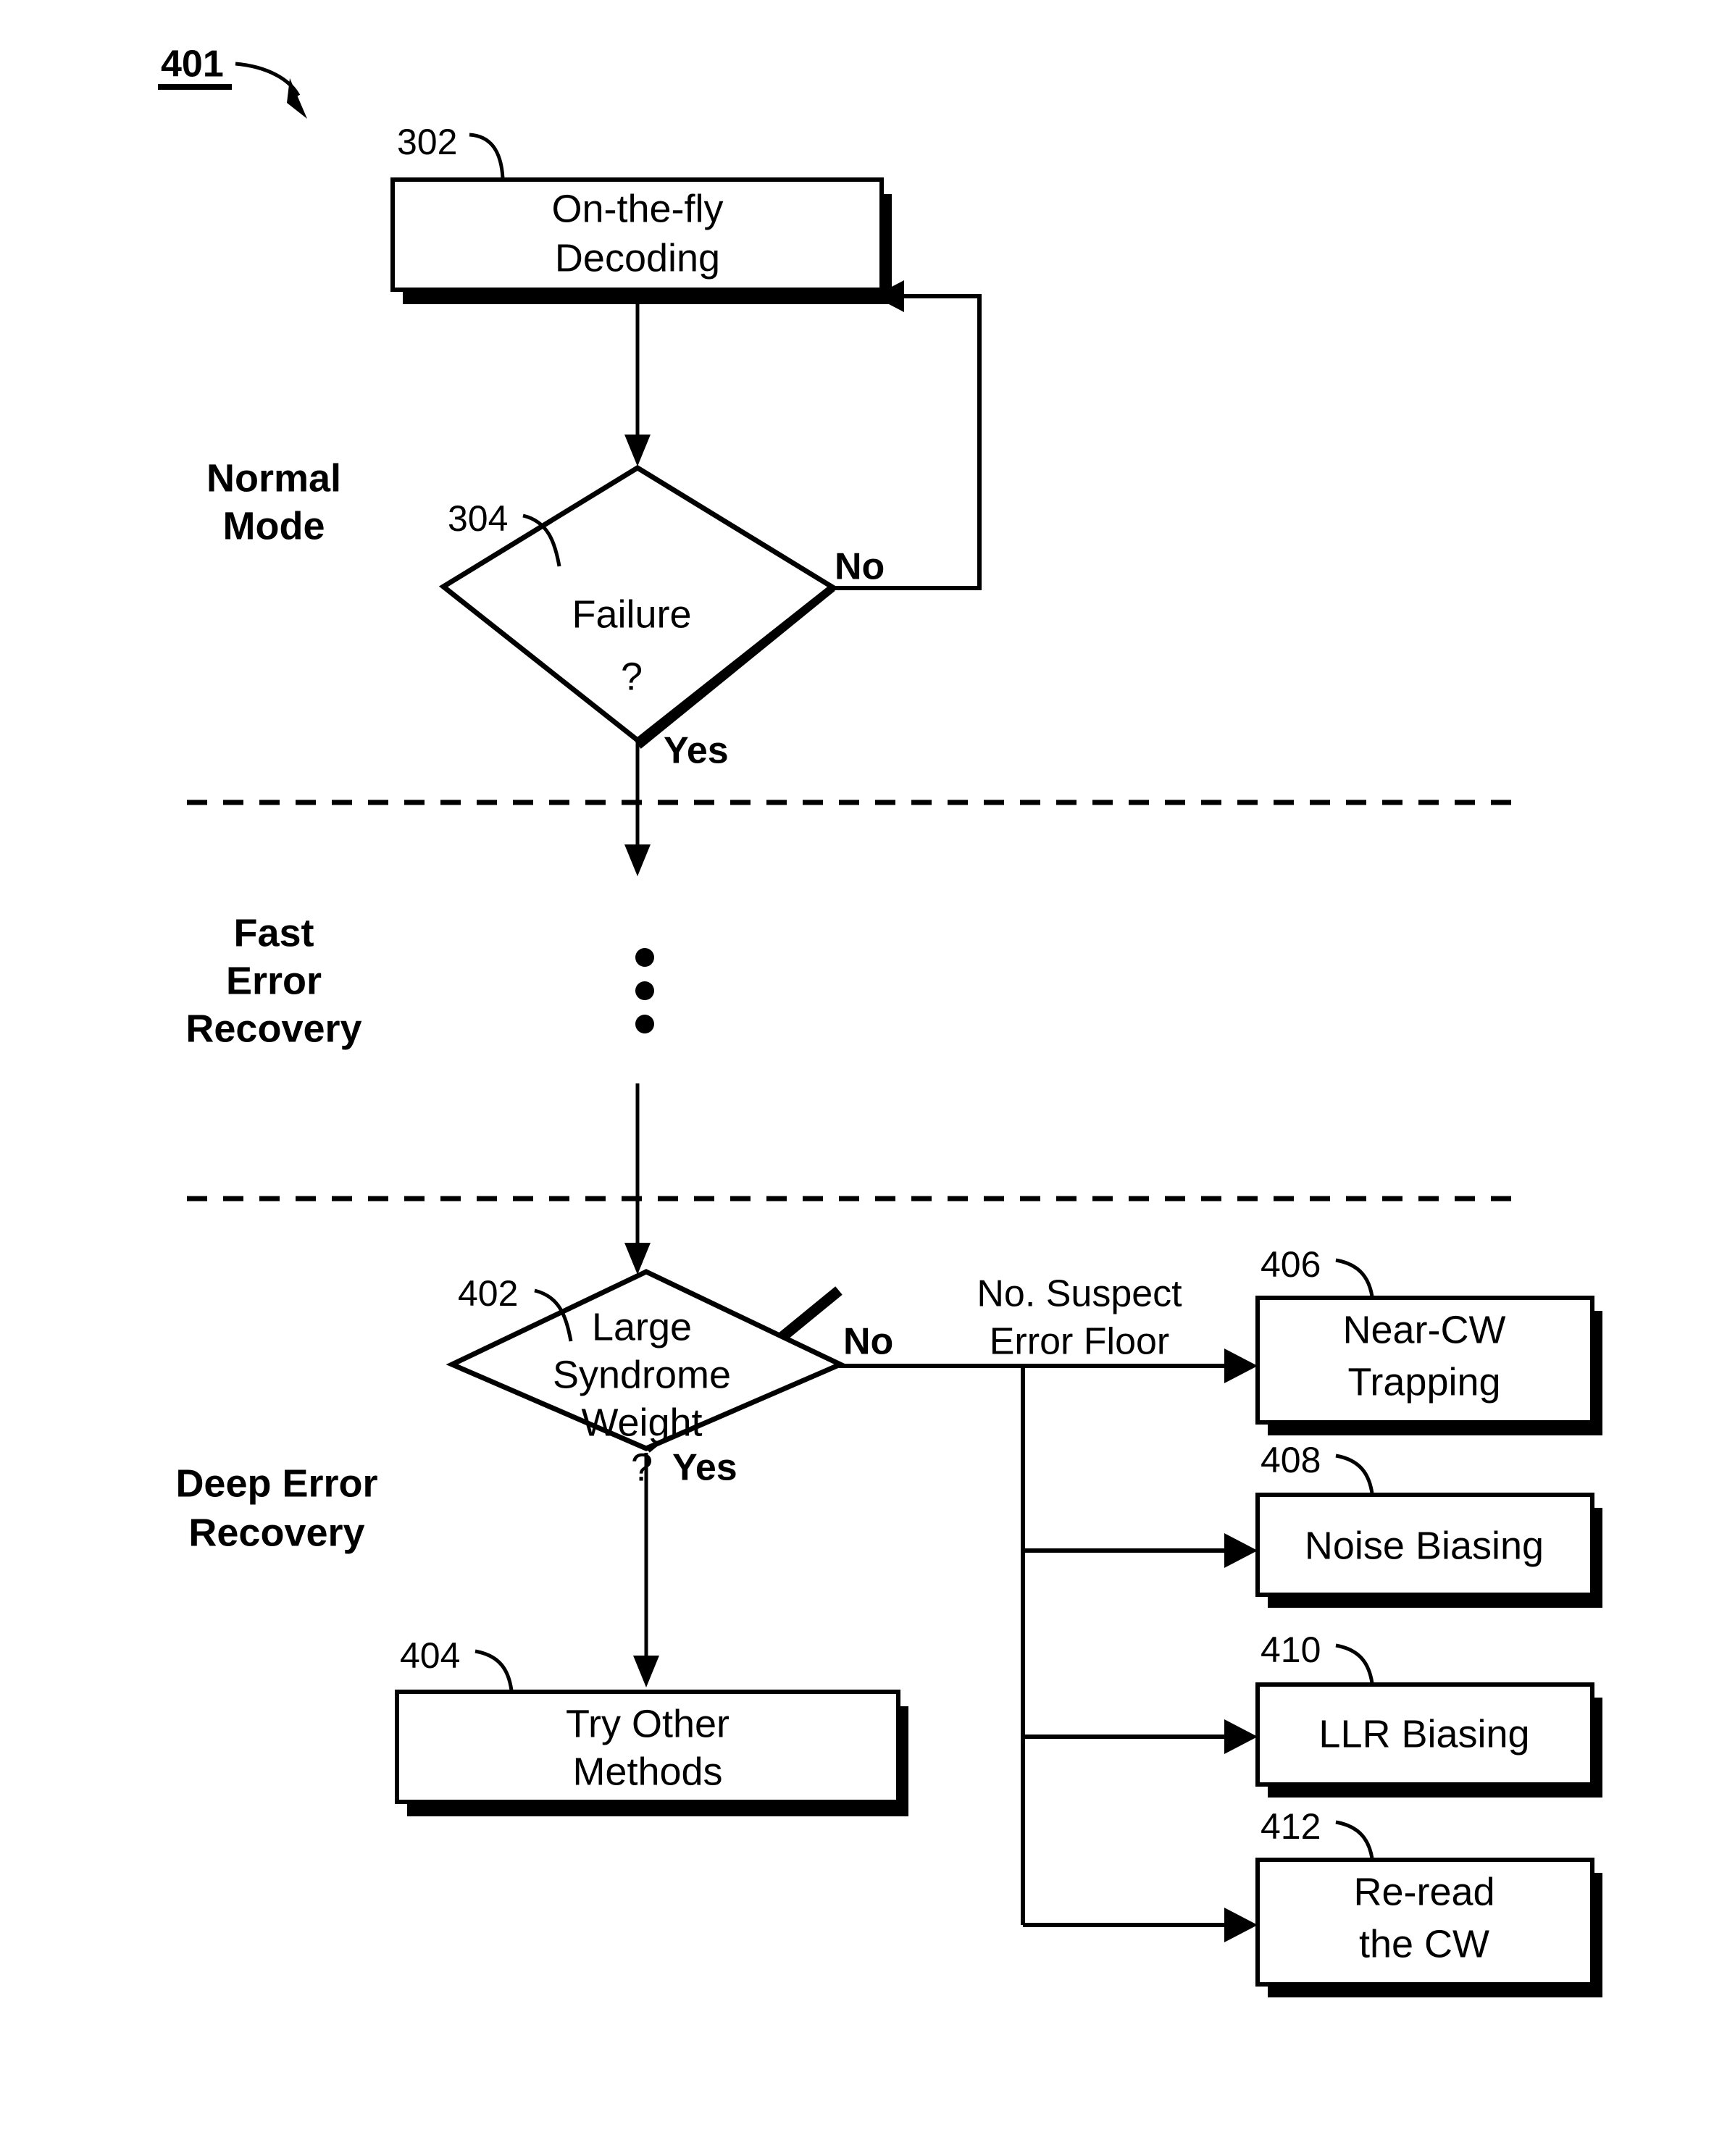 This screenshot has height=2156, width=1714. What do you see at coordinates (1424, 1329) in the screenshot?
I see `near-cw-line1: Near-CW` at bounding box center [1424, 1329].